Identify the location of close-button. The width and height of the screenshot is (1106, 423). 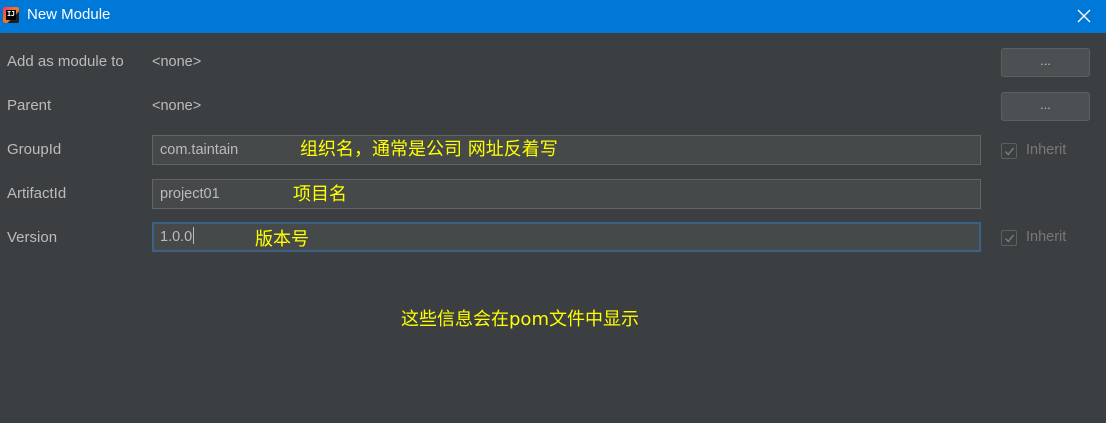
(1084, 16).